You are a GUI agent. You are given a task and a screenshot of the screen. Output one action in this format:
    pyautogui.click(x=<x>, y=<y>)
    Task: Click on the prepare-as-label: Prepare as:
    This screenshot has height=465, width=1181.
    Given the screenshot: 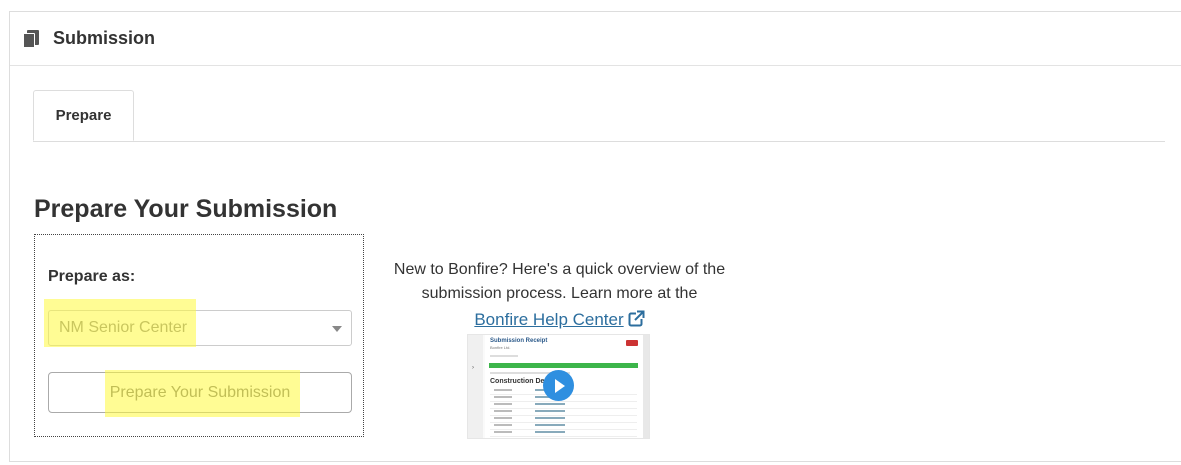 What is the action you would take?
    pyautogui.click(x=92, y=276)
    